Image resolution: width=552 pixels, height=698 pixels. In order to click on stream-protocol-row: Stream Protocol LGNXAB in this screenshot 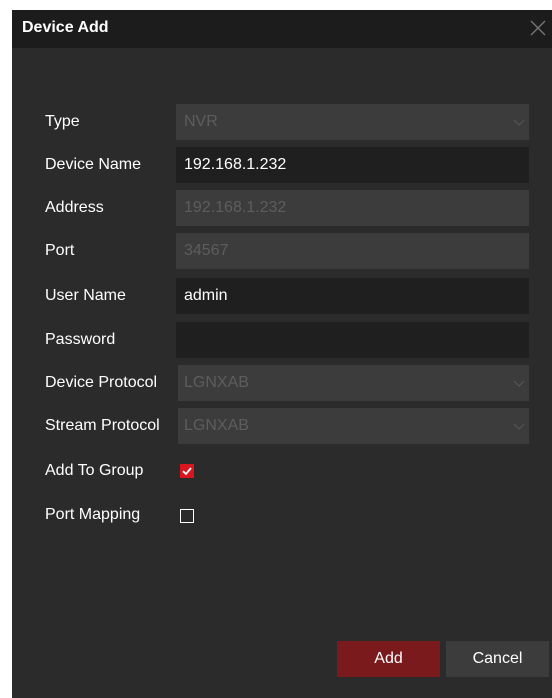, I will do `click(282, 426)`.